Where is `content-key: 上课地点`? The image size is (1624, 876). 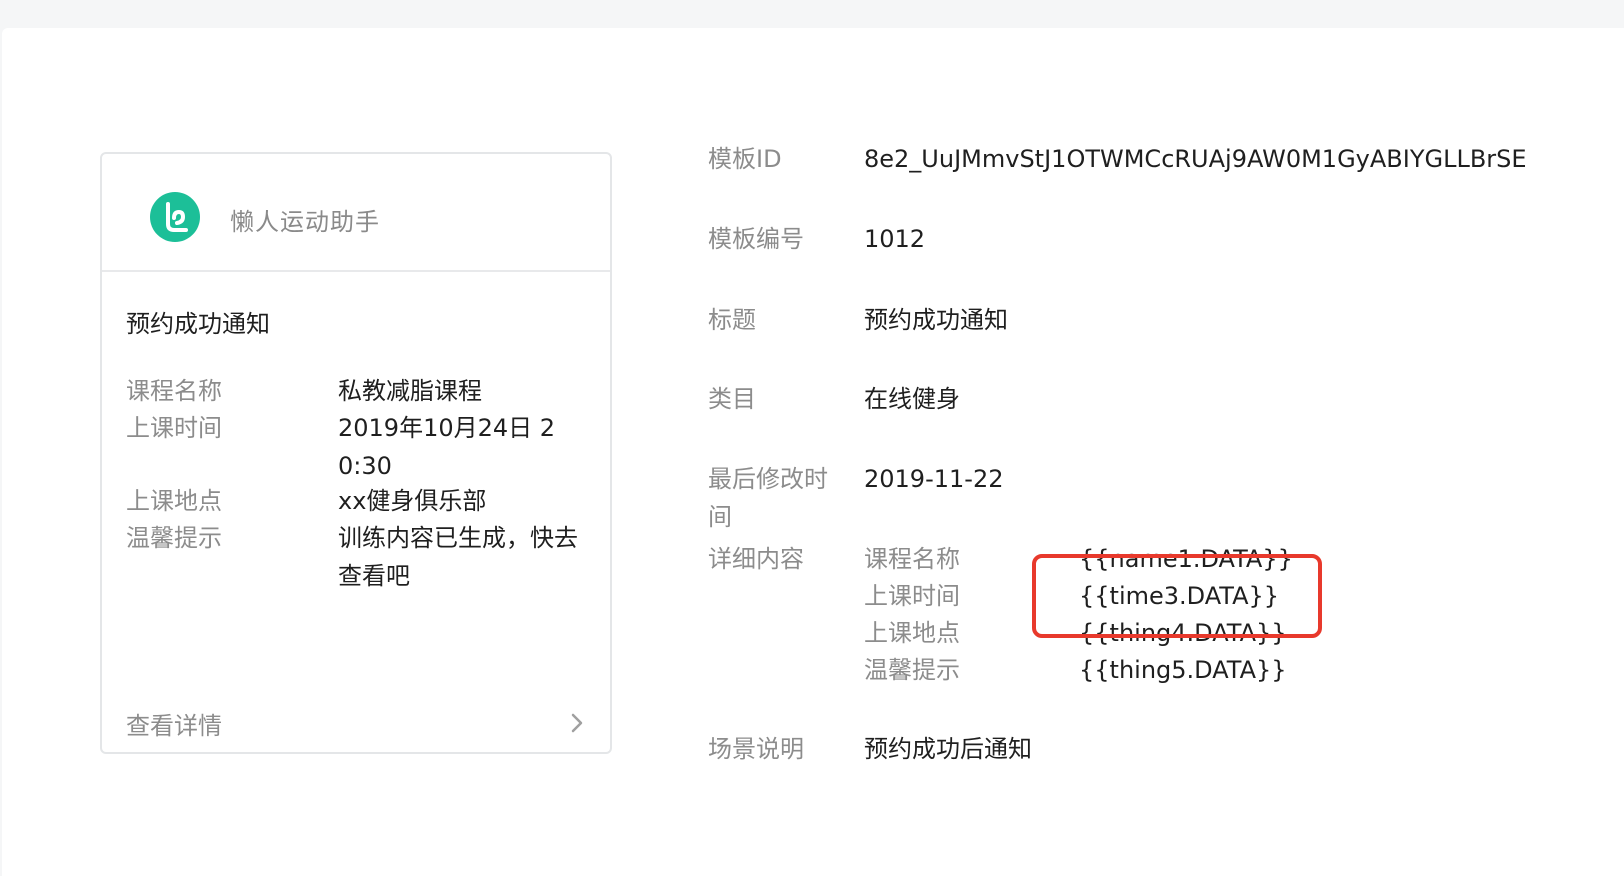 content-key: 上课地点 is located at coordinates (912, 633).